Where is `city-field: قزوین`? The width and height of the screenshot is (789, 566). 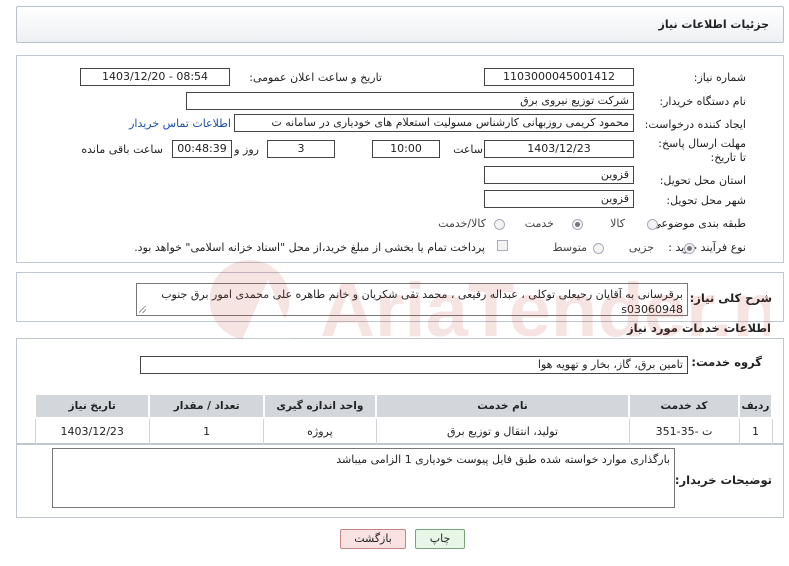 city-field: قزوین is located at coordinates (559, 199).